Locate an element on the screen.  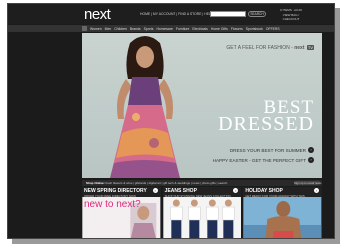
promo-link-summer: DRESS YOUR BEST FOR SUMMER › is located at coordinates (272, 150).